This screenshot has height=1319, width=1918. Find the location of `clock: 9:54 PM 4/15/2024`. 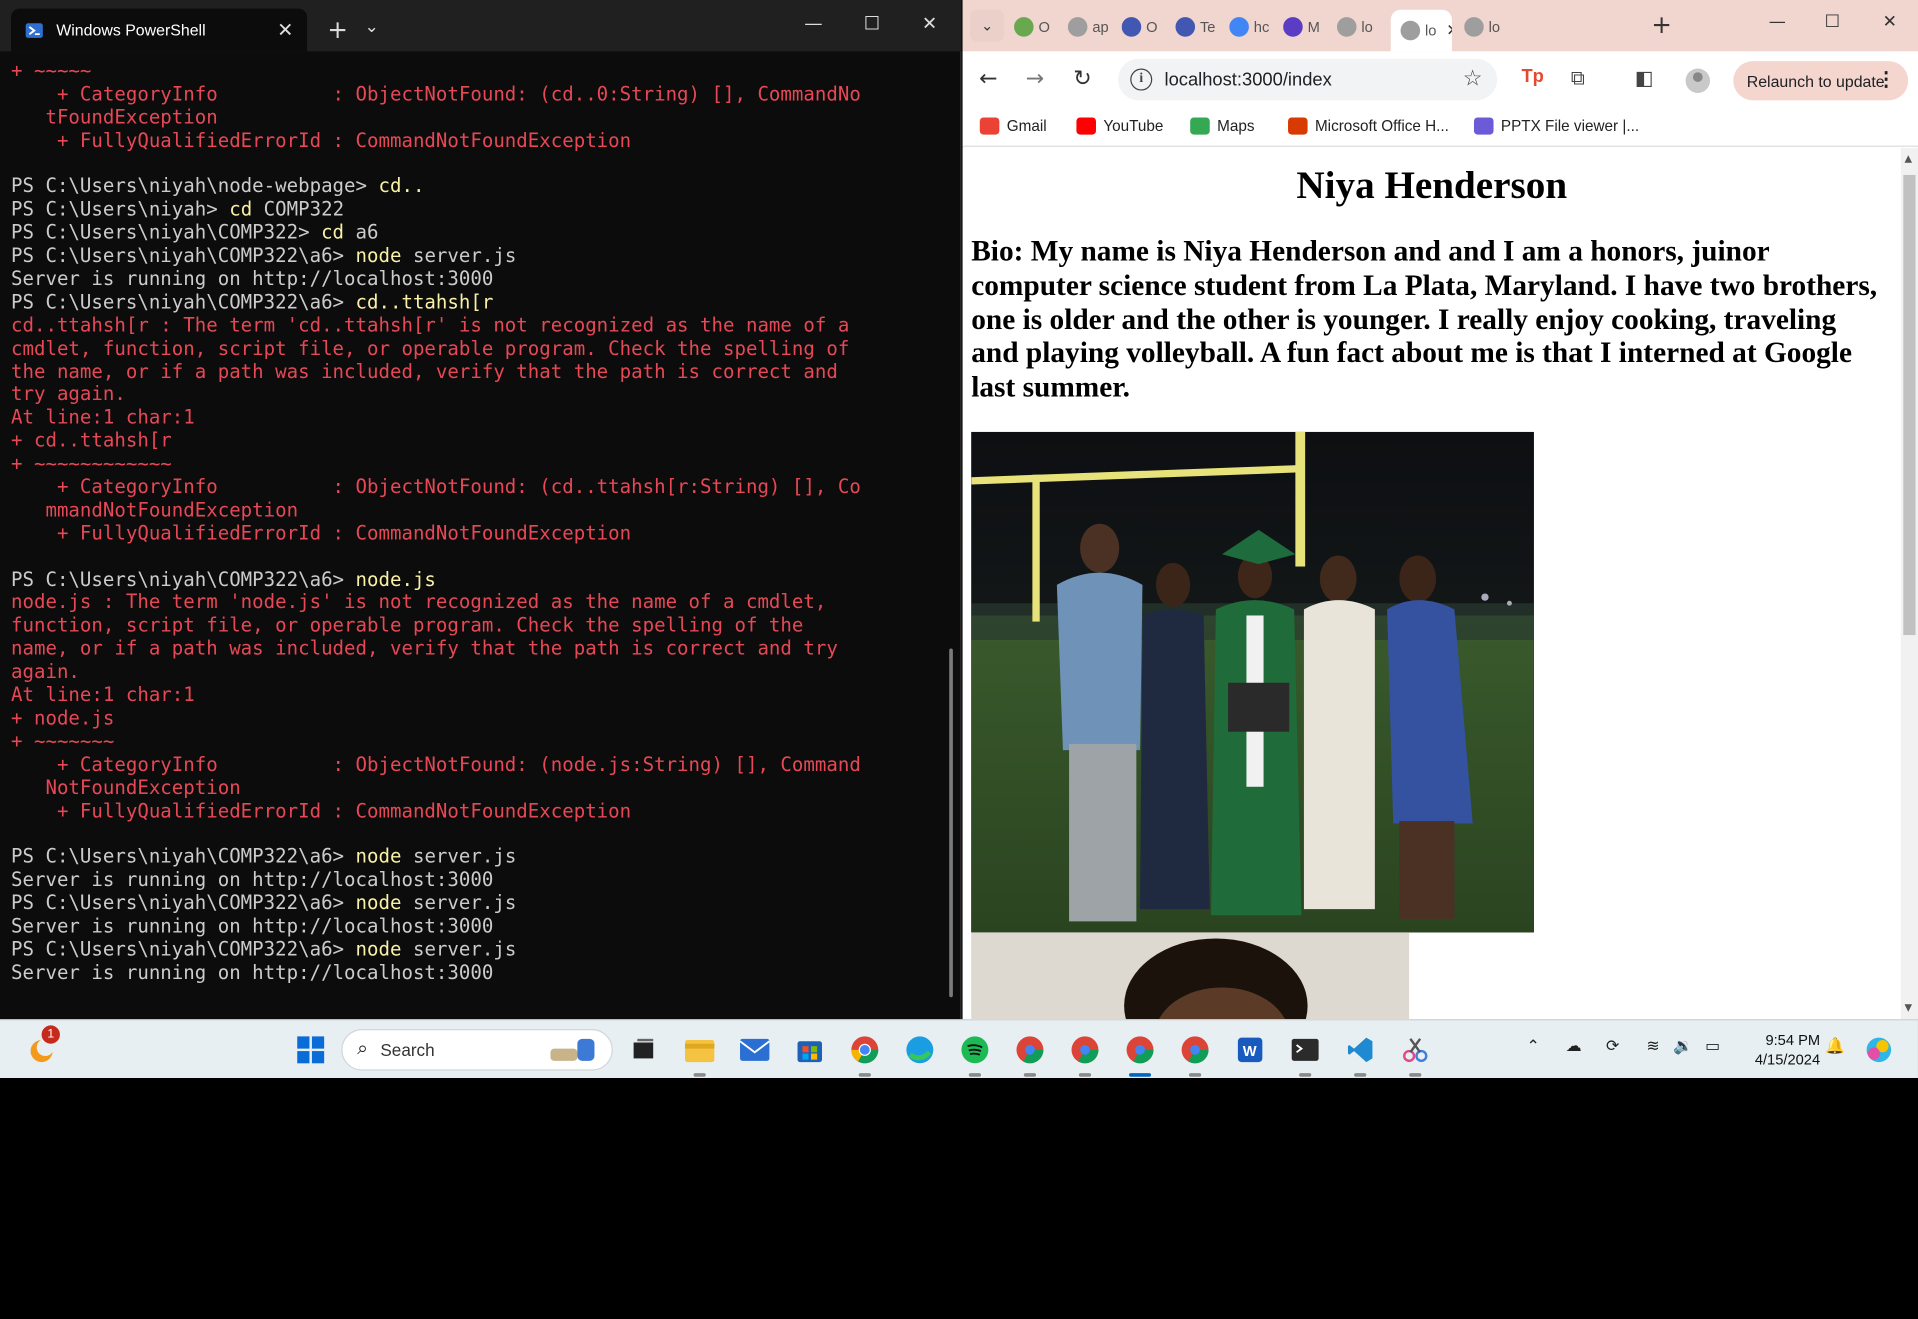

clock: 9:54 PM 4/15/2024 is located at coordinates (1778, 1049).